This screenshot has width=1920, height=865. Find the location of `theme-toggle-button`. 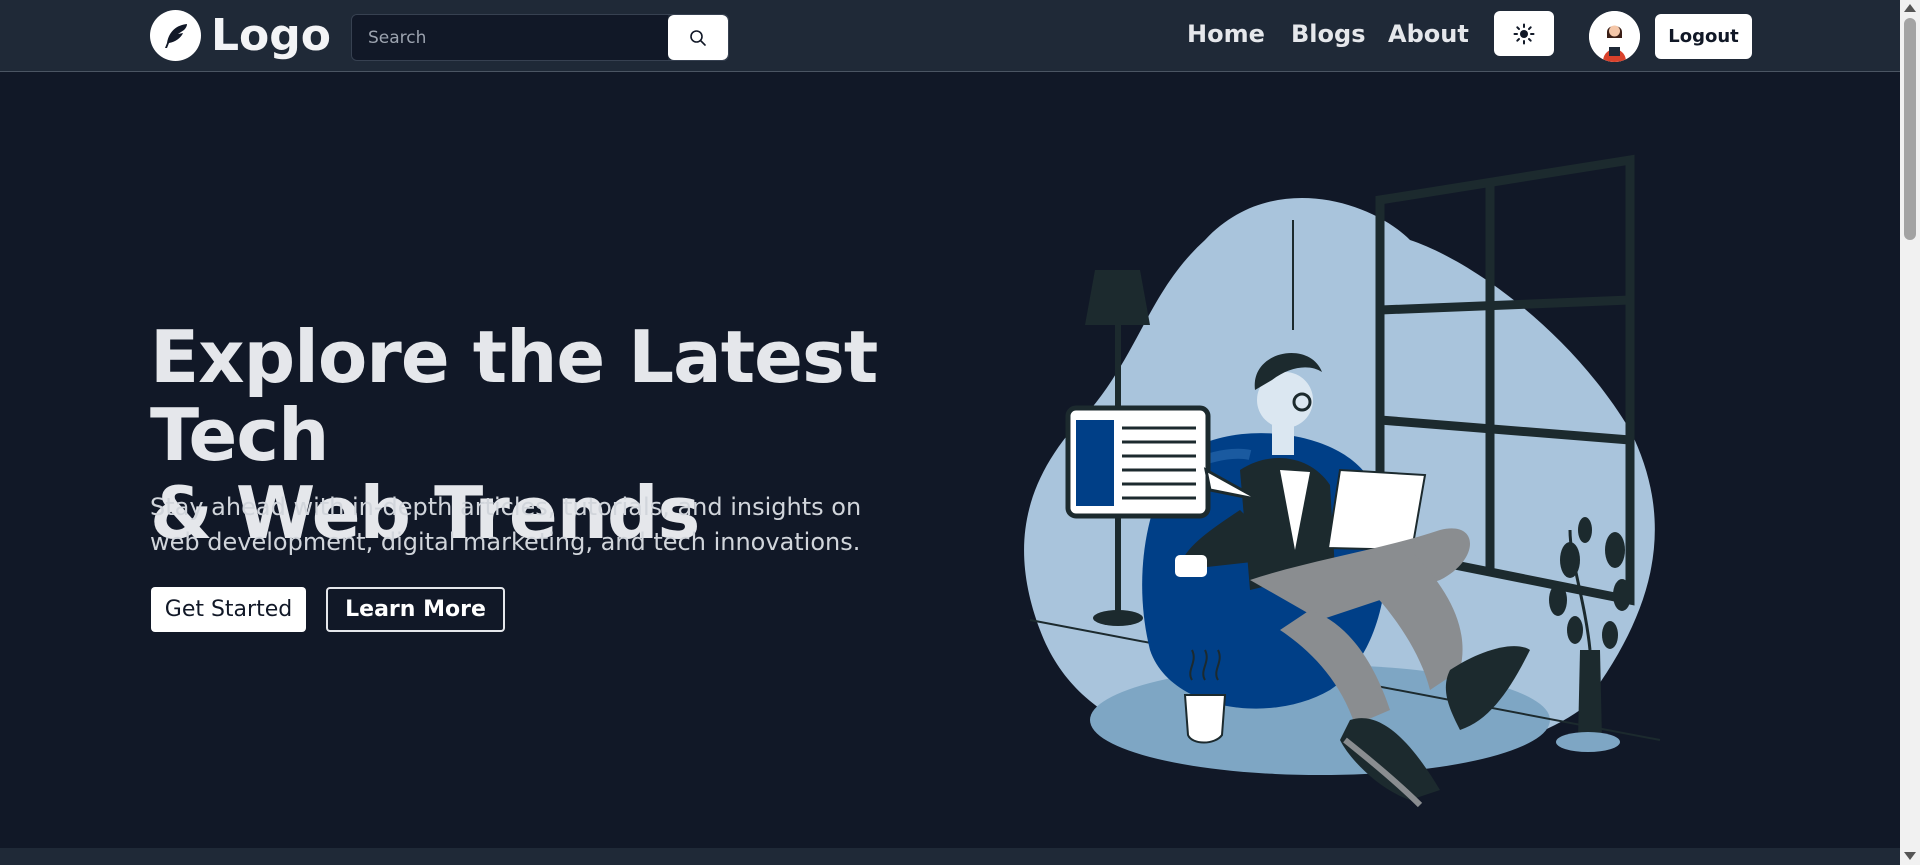

theme-toggle-button is located at coordinates (1524, 33).